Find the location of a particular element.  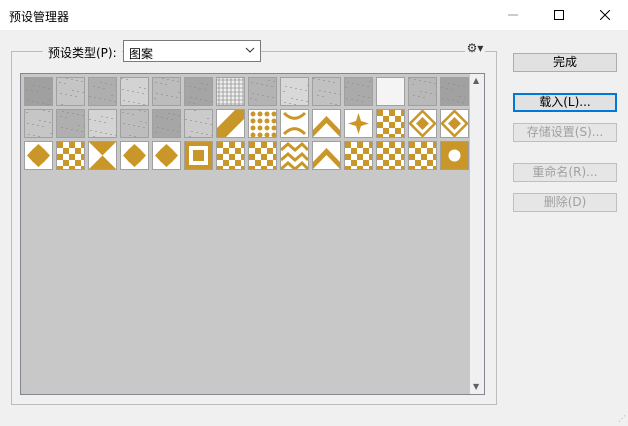

title-bar: 预设管理器 is located at coordinates (314, 15).